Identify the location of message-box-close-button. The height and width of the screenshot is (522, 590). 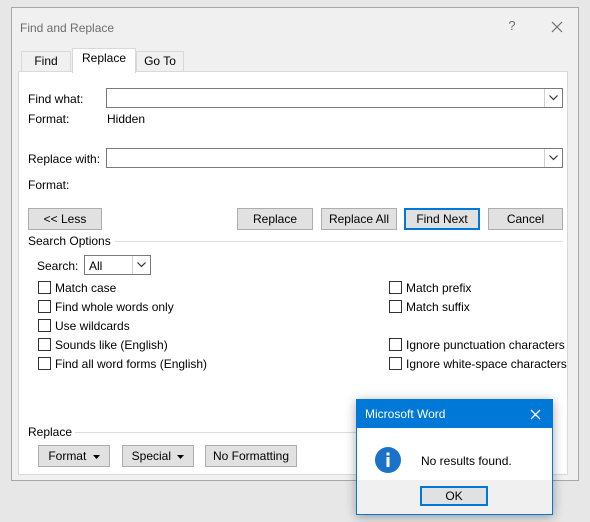
(535, 415).